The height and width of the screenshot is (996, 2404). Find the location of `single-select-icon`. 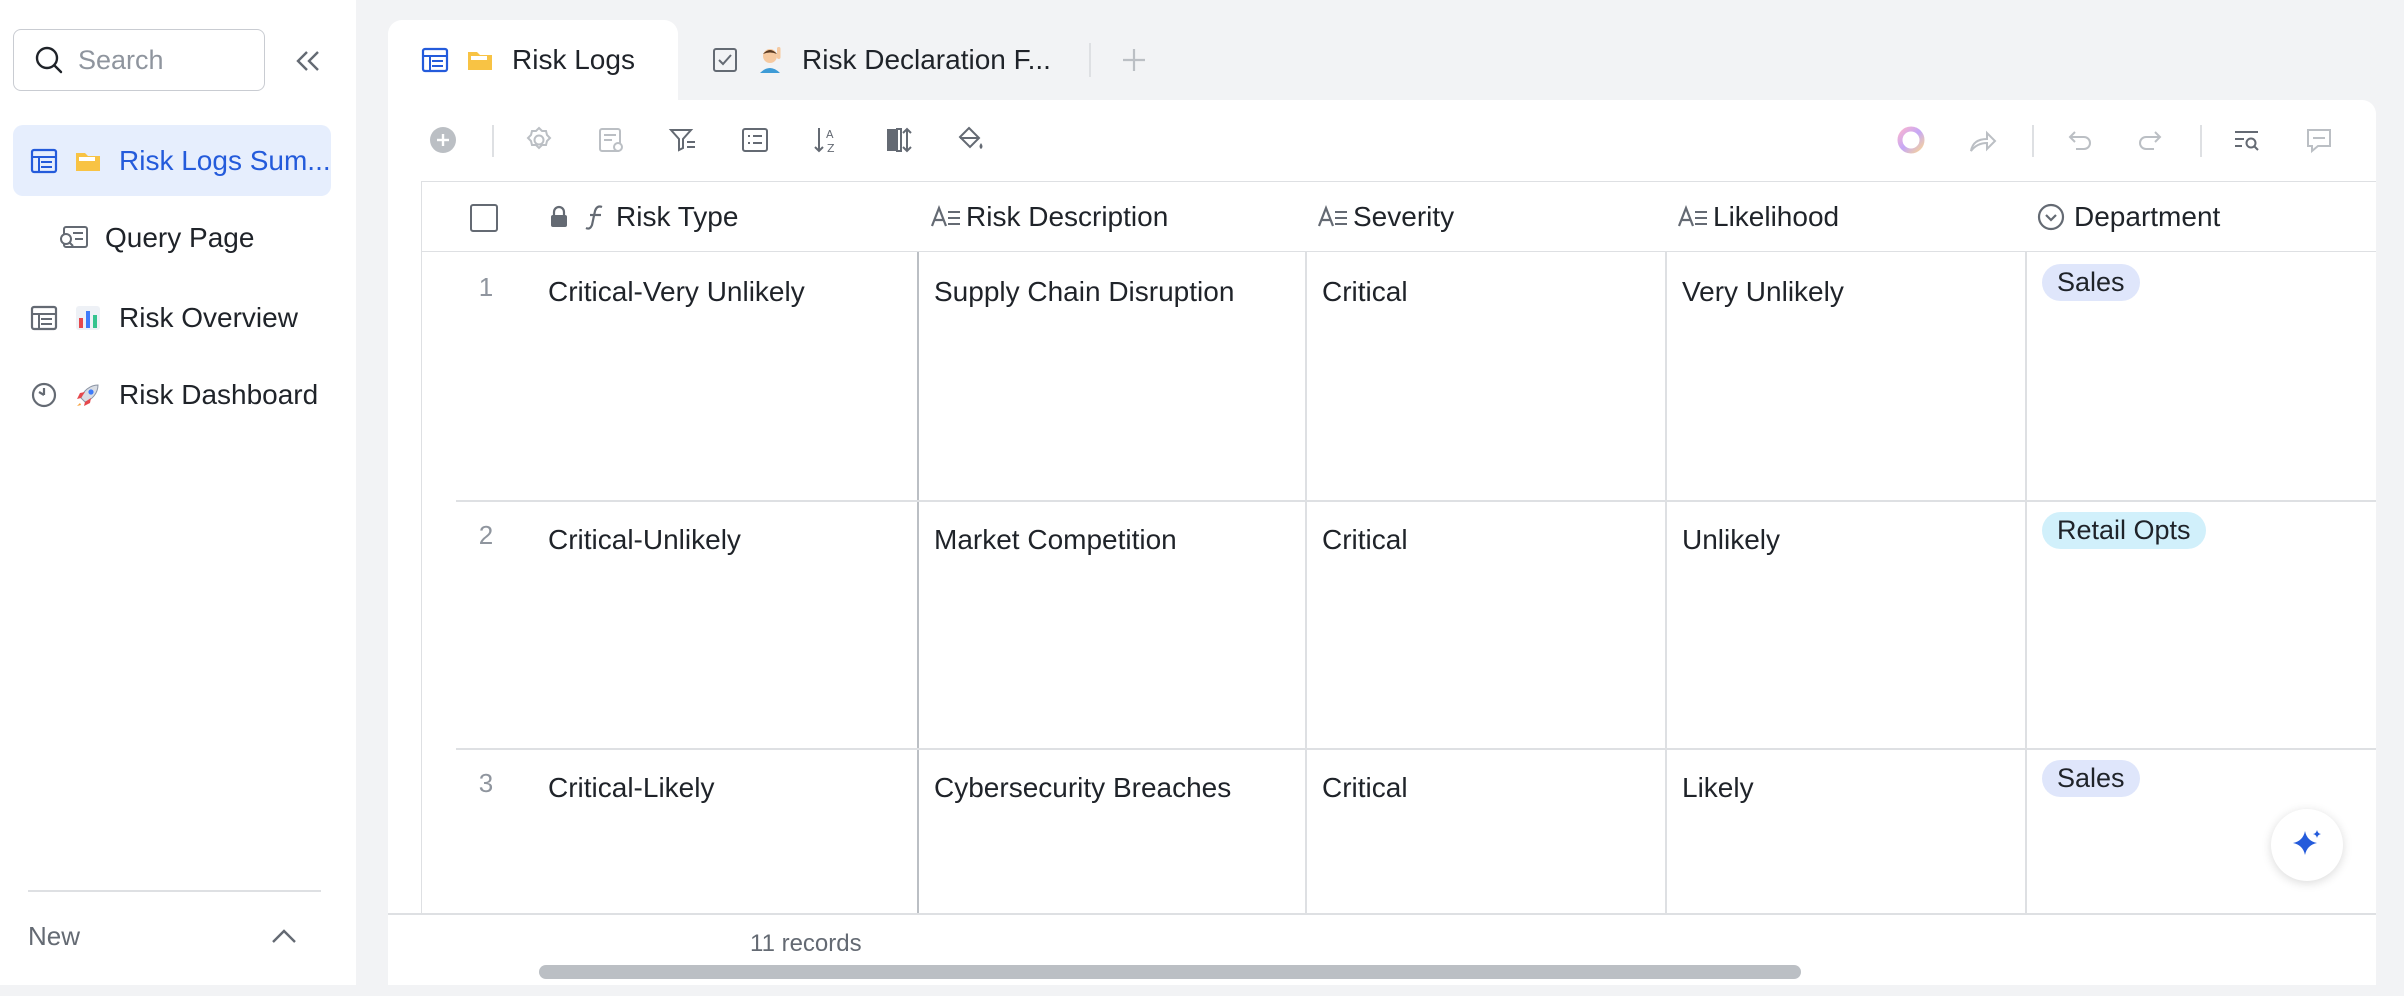

single-select-icon is located at coordinates (2051, 217).